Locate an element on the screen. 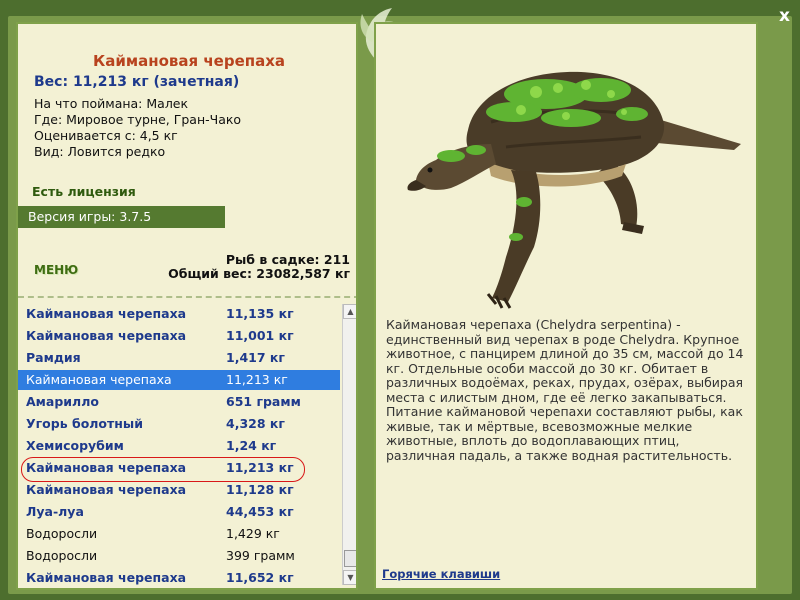 This screenshot has height=600, width=800. scroll-up-arrow-icon: ▲ is located at coordinates (349, 311).